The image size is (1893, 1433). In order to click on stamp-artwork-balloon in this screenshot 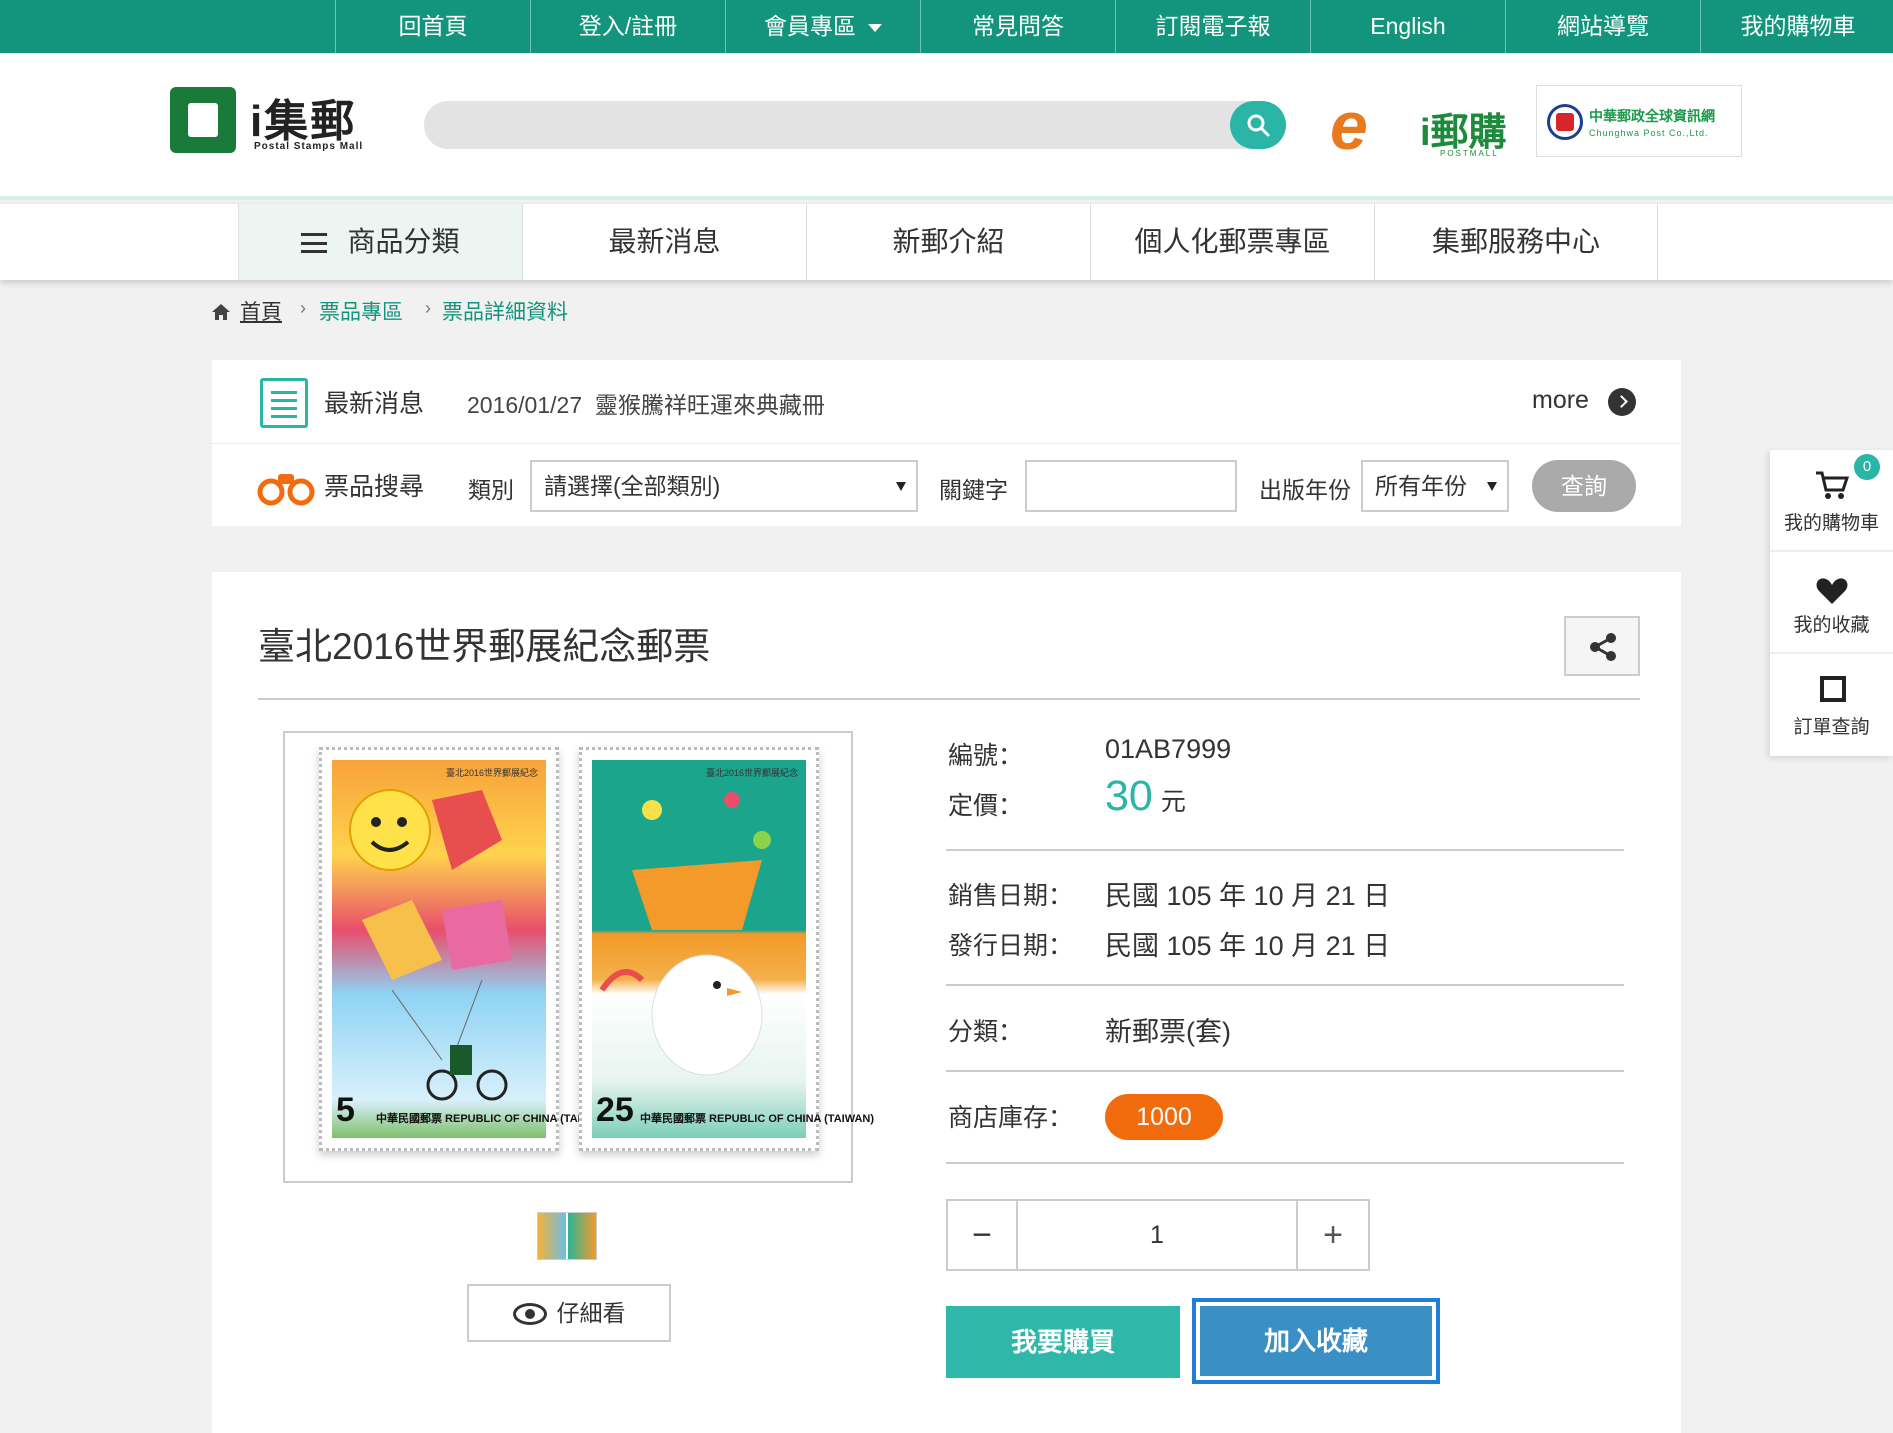, I will do `click(439, 949)`.